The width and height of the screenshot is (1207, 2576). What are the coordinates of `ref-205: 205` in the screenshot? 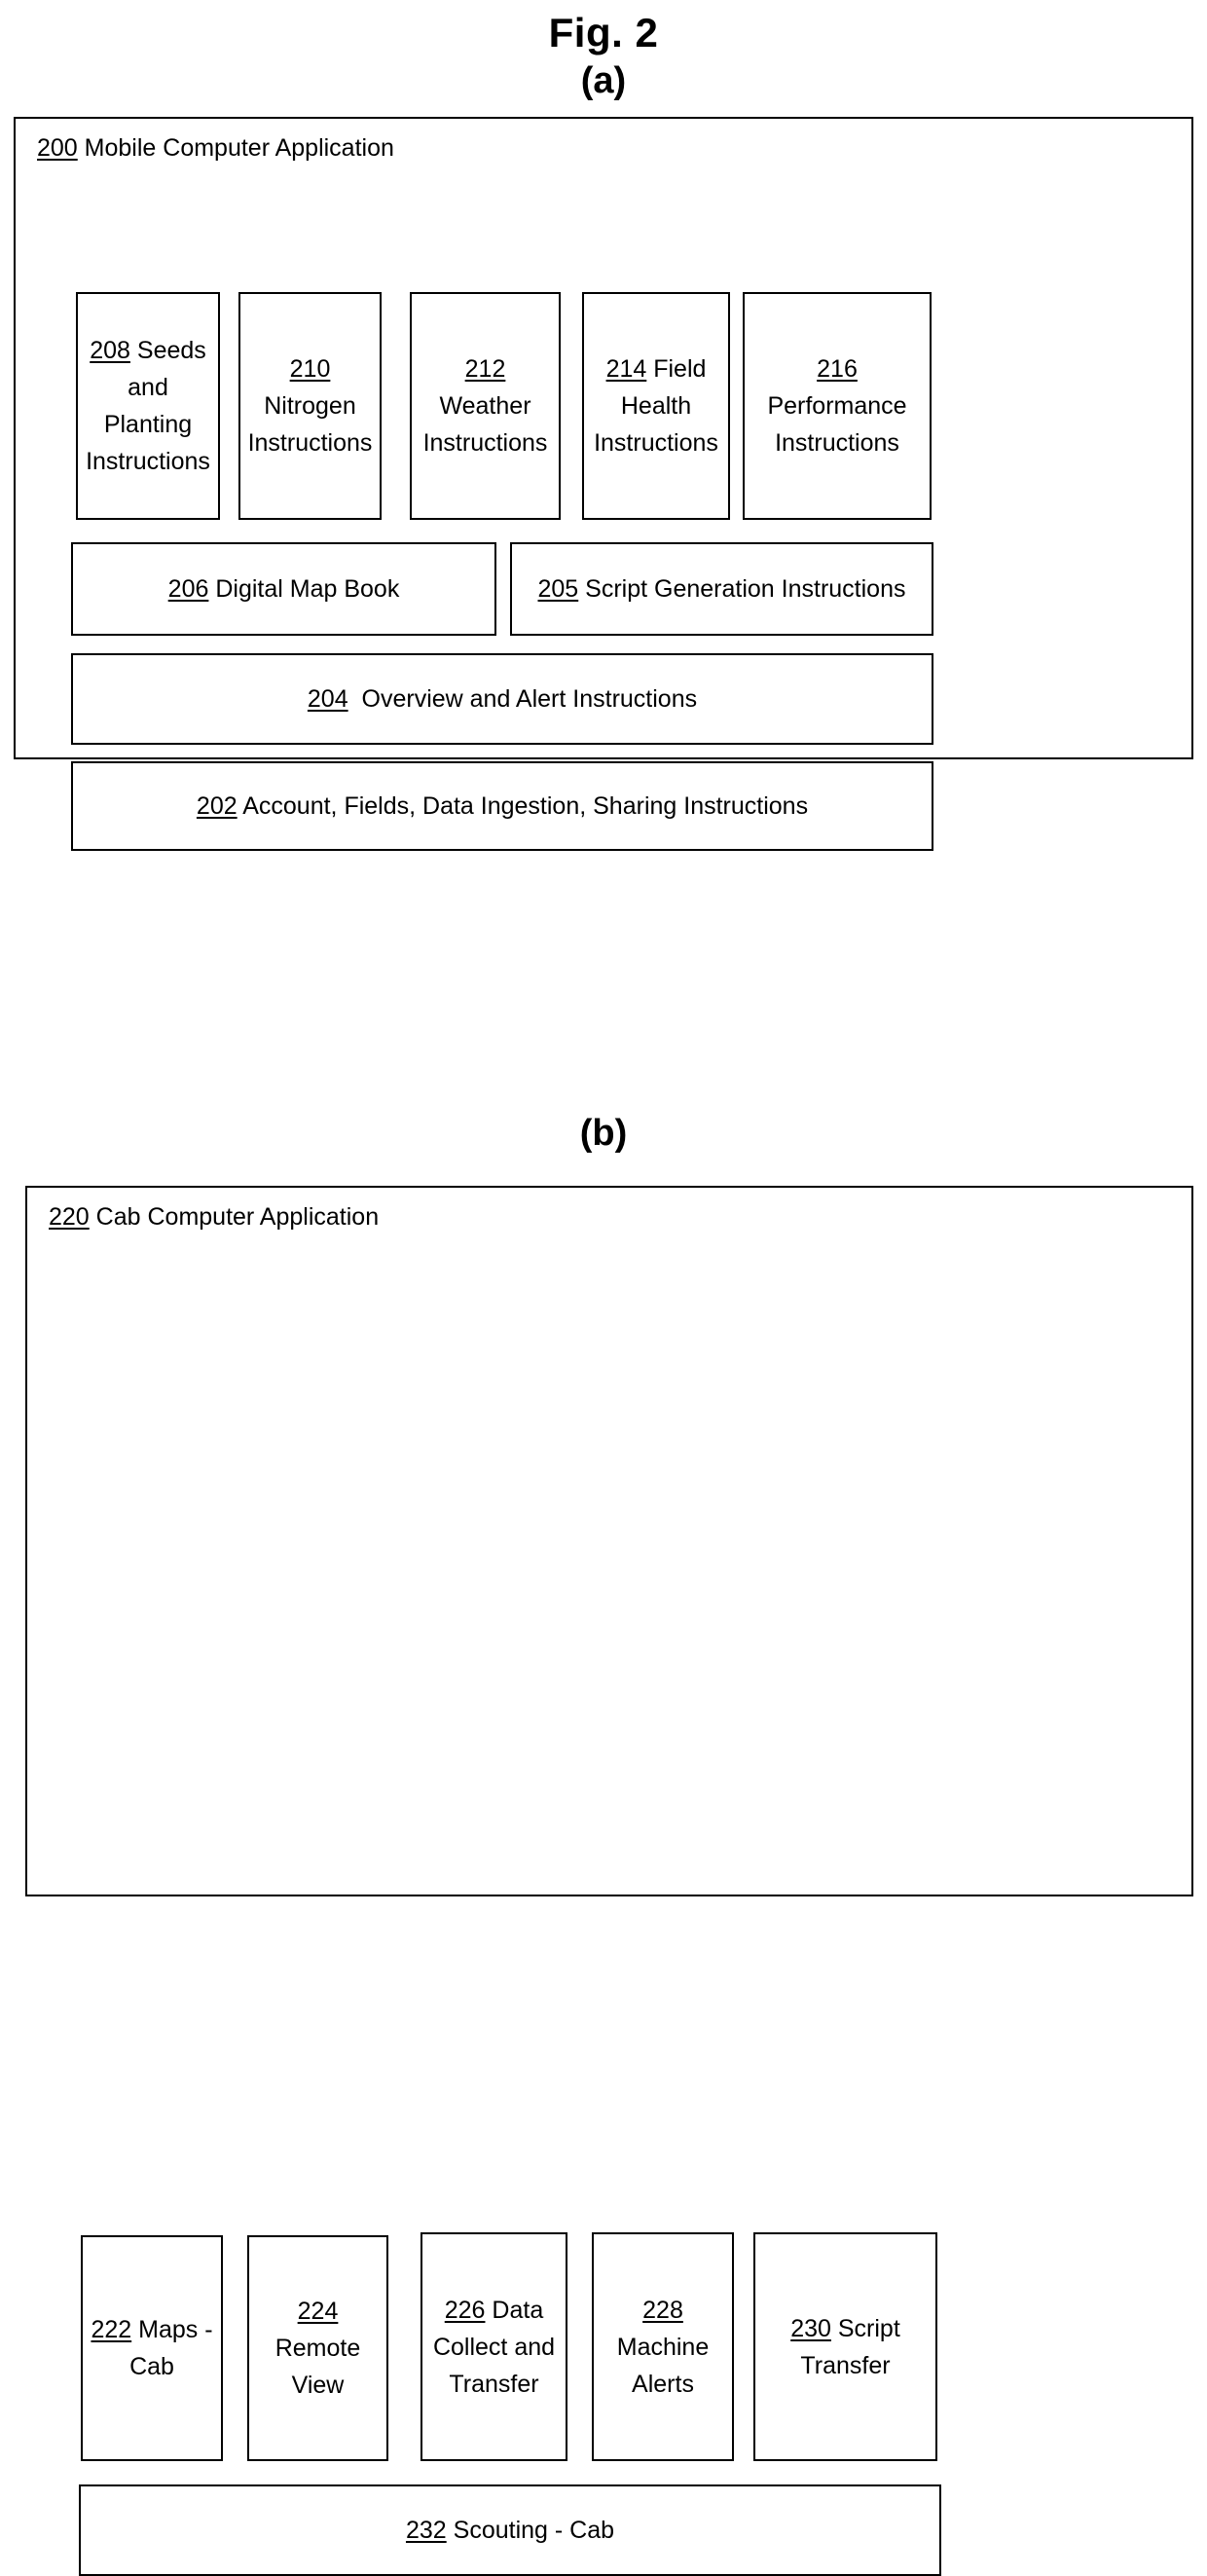 It's located at (558, 589).